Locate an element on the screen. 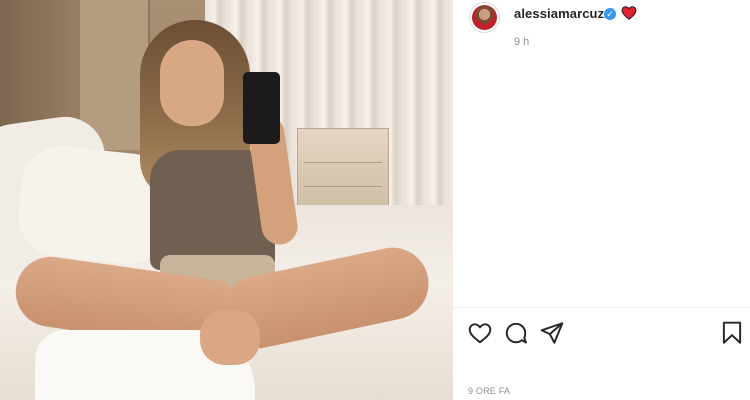 Image resolution: width=750 pixels, height=400 pixels. photo-person-hand is located at coordinates (230, 337).